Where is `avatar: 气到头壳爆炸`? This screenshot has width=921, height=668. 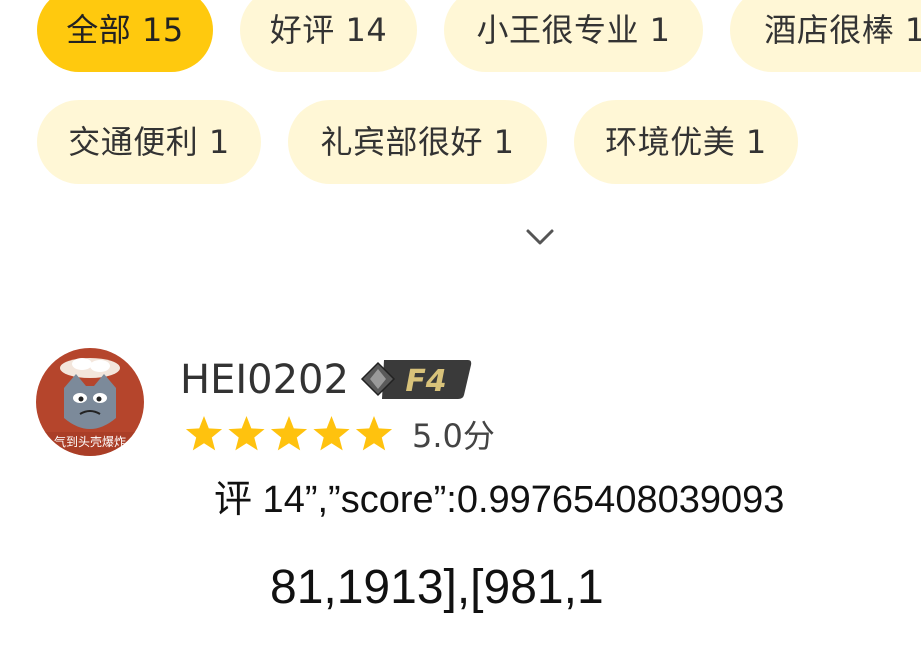 avatar: 气到头壳爆炸 is located at coordinates (90, 402).